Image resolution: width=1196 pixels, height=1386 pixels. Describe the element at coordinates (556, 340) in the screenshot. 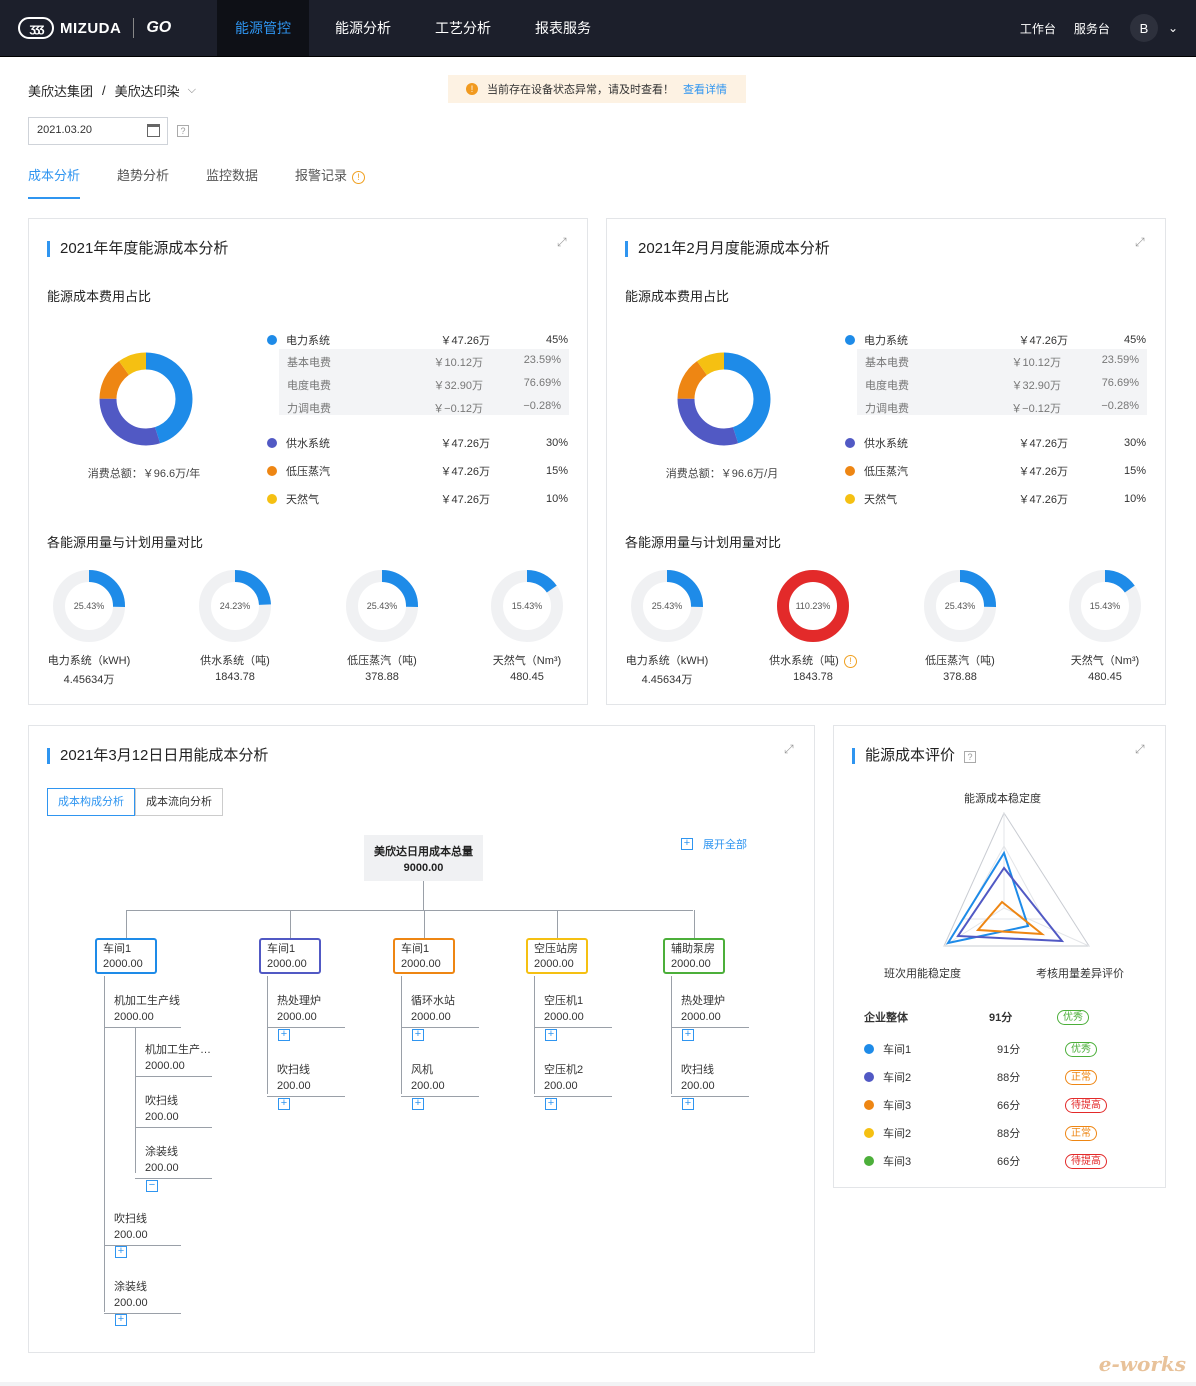

I see `legend-pct: 45%` at that location.